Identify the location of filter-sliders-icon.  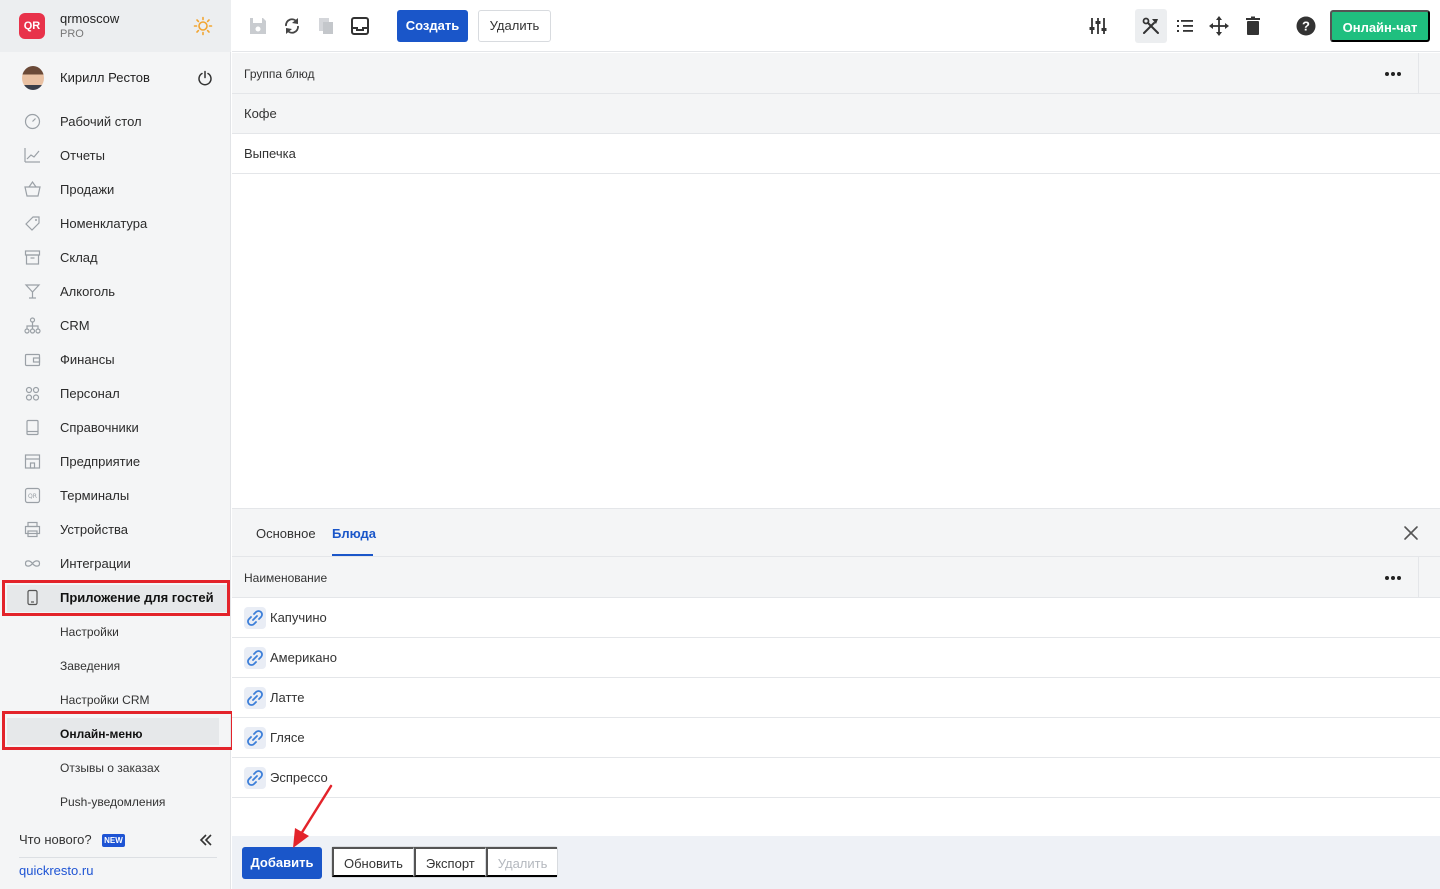
(1098, 26).